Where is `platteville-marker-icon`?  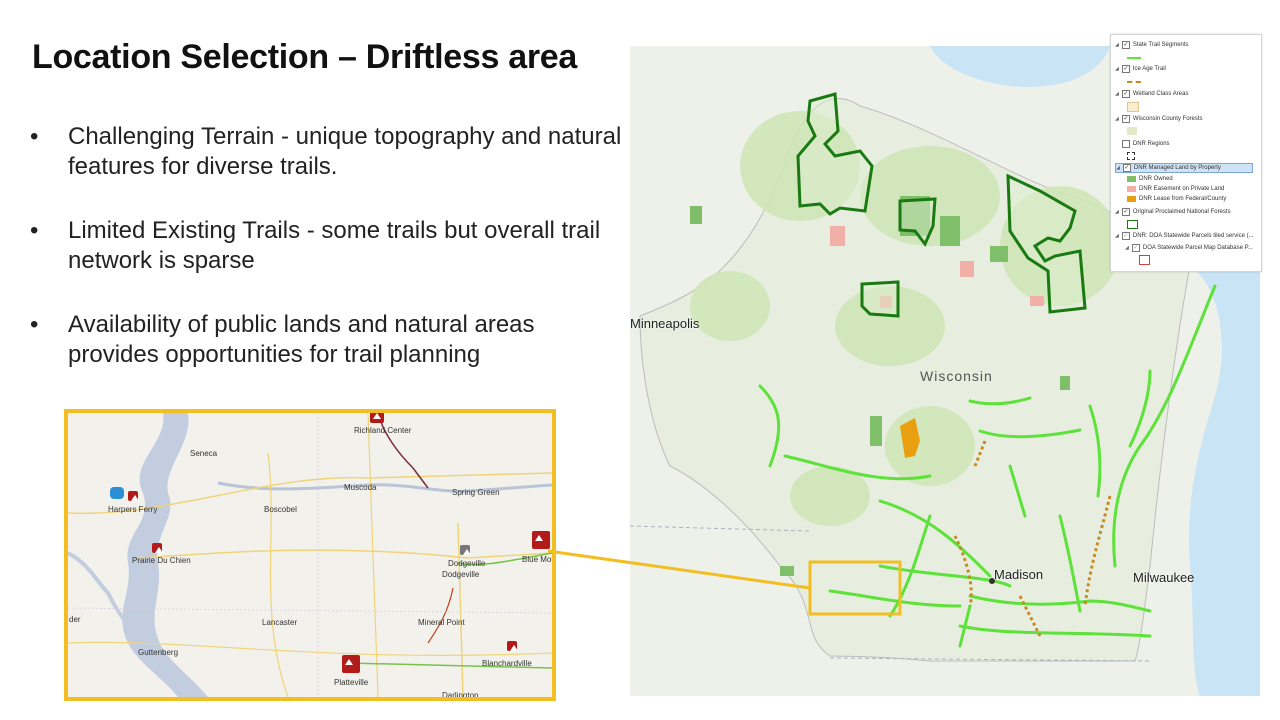 platteville-marker-icon is located at coordinates (351, 664).